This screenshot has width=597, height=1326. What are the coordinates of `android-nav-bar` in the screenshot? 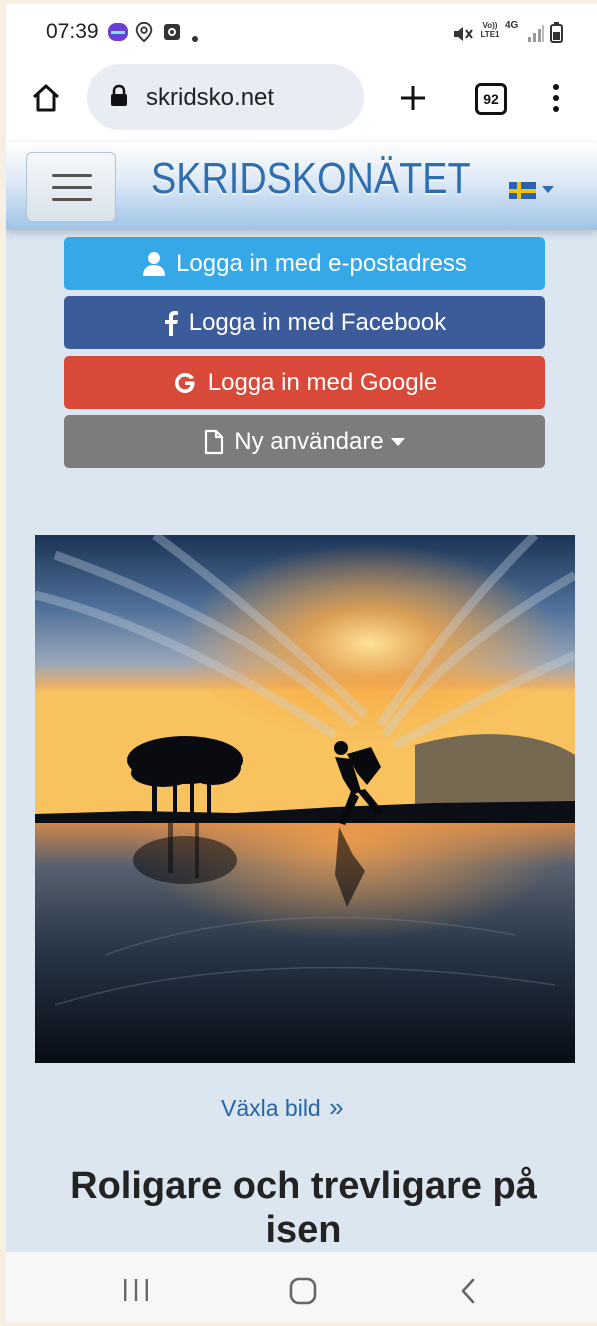 It's located at (301, 1287).